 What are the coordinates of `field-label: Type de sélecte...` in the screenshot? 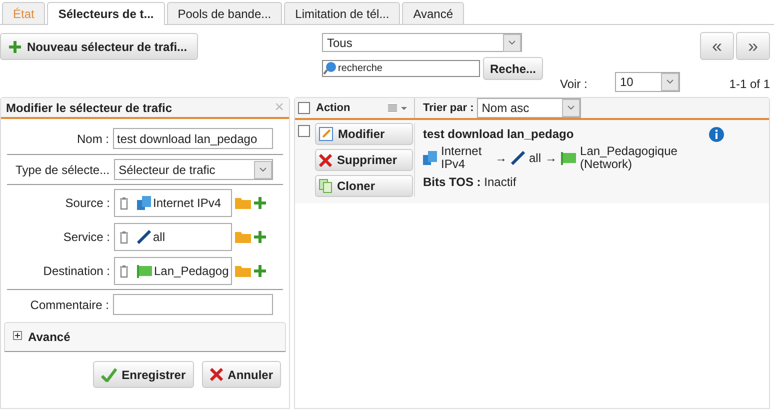 It's located at (62, 170).